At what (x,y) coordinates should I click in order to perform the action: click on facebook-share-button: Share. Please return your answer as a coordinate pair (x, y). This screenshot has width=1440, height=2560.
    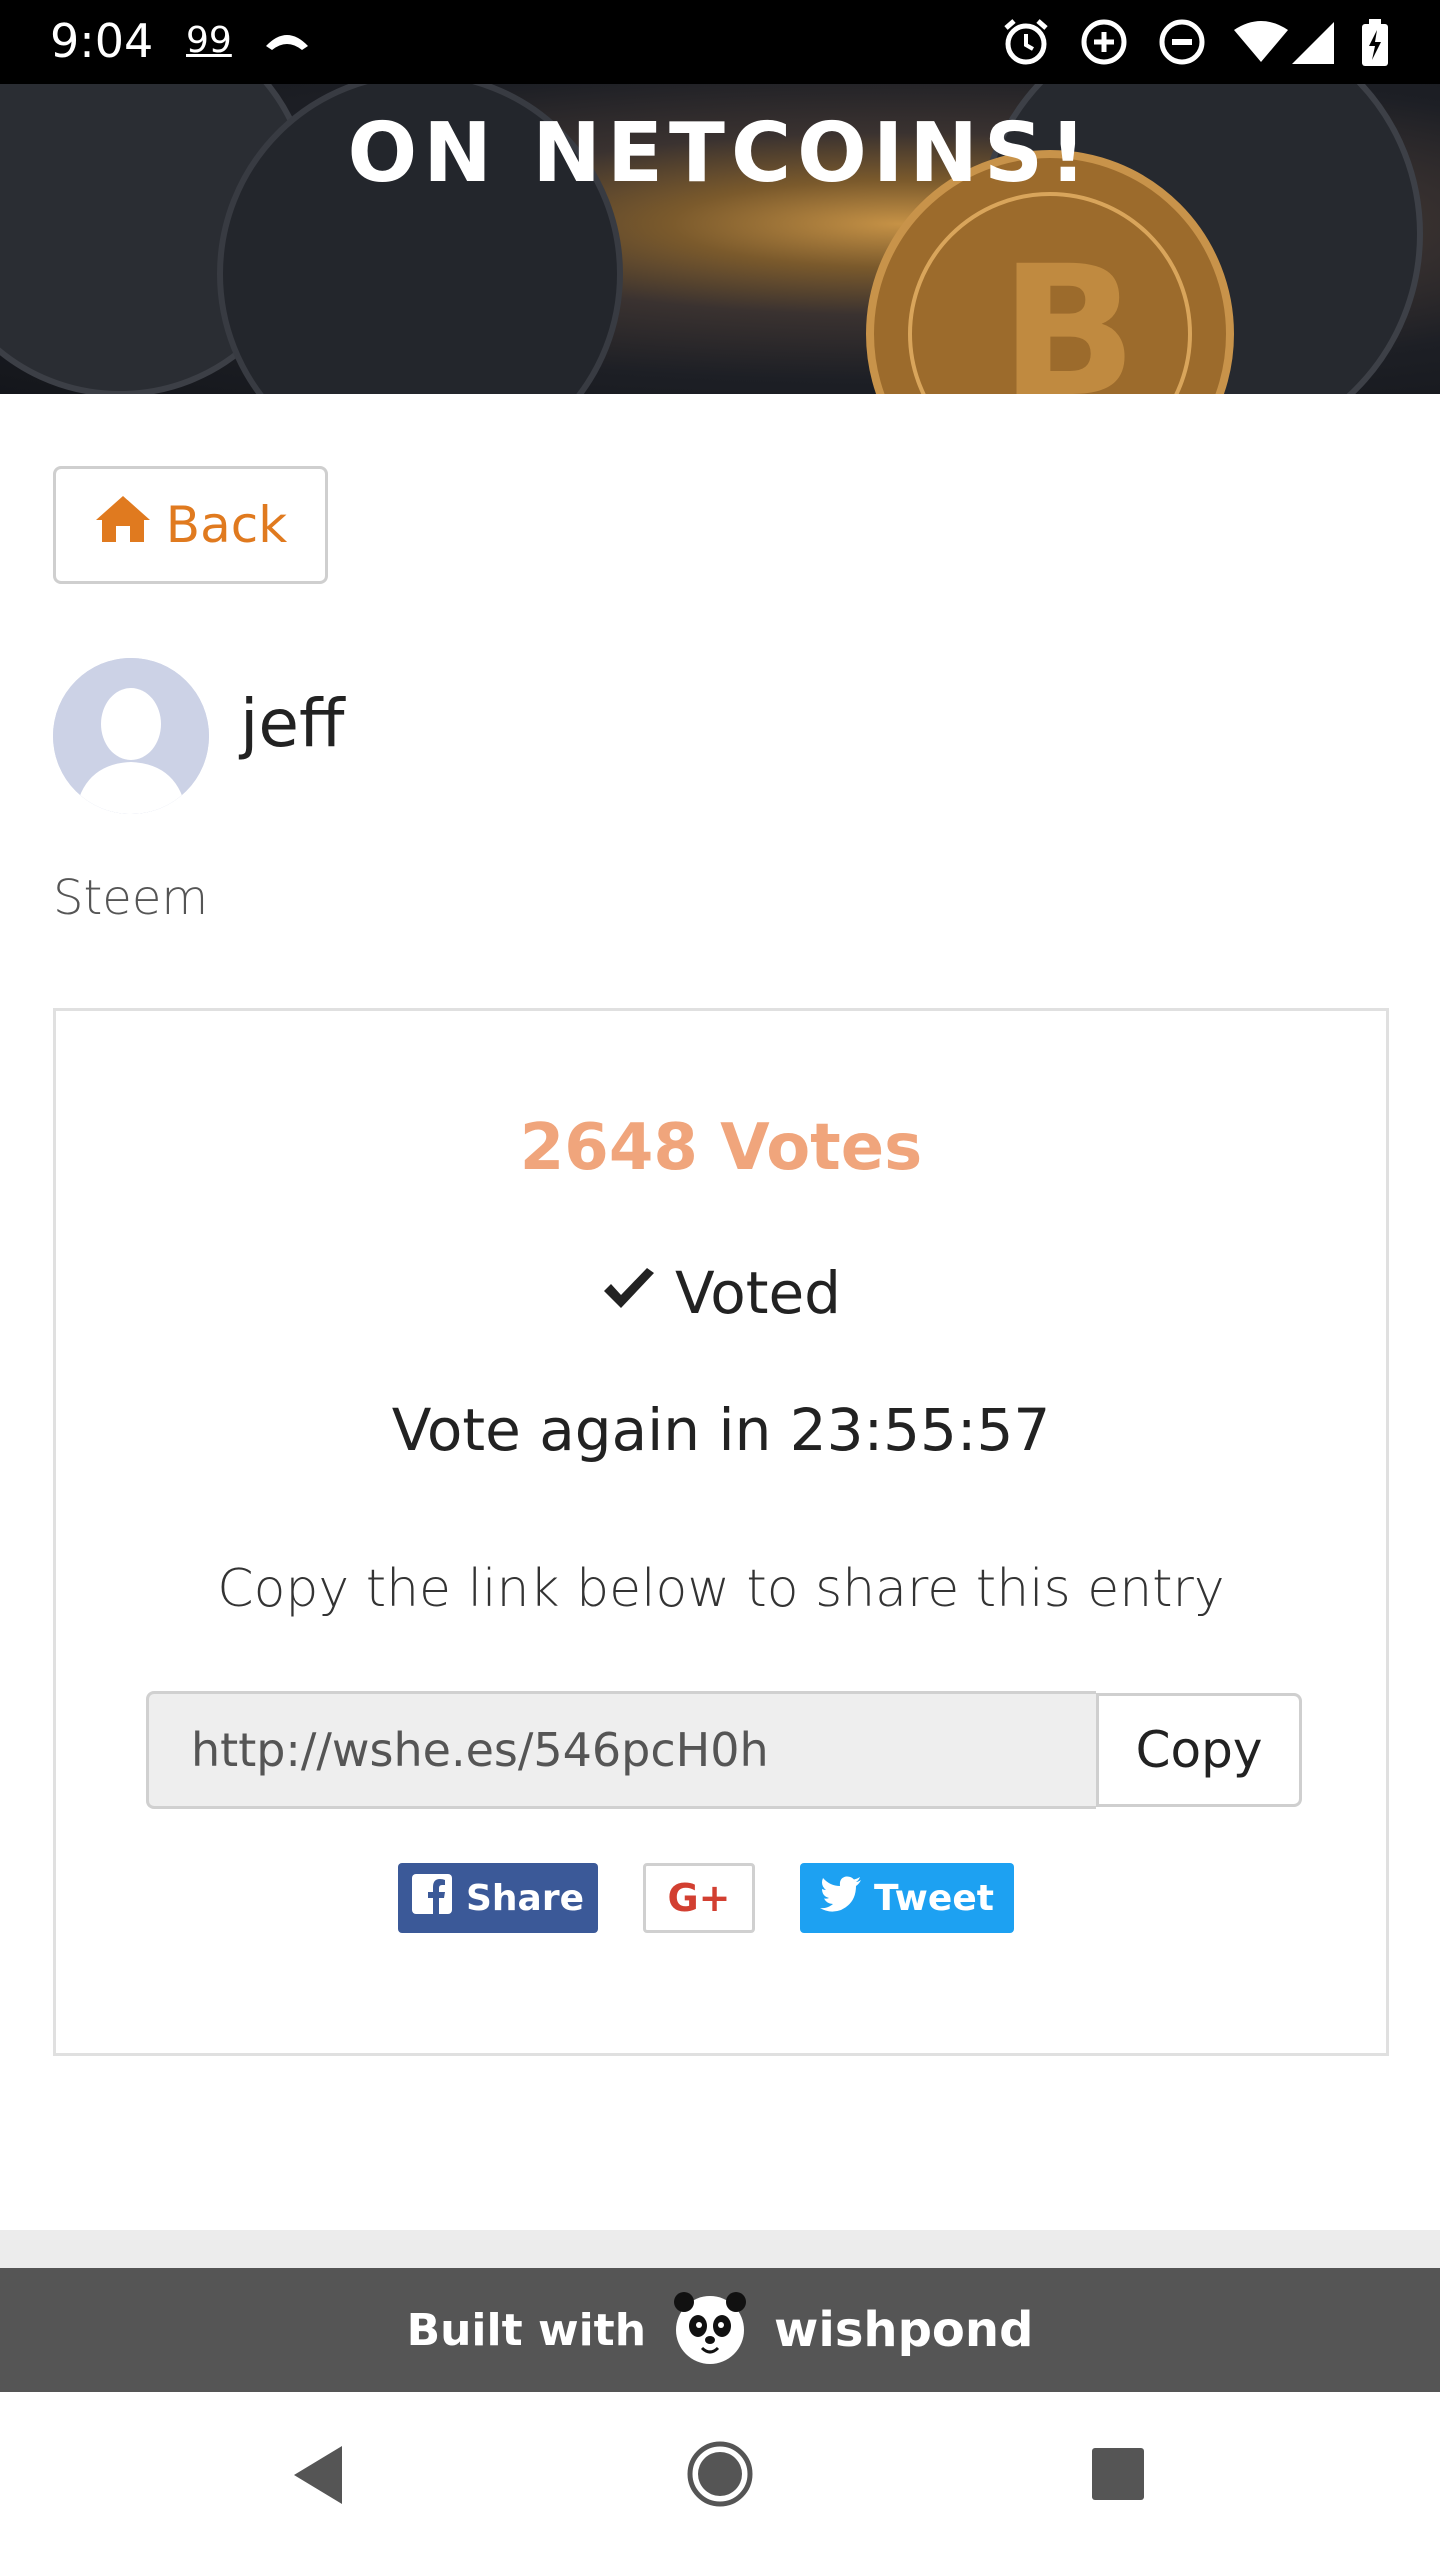
    Looking at the image, I should click on (498, 1898).